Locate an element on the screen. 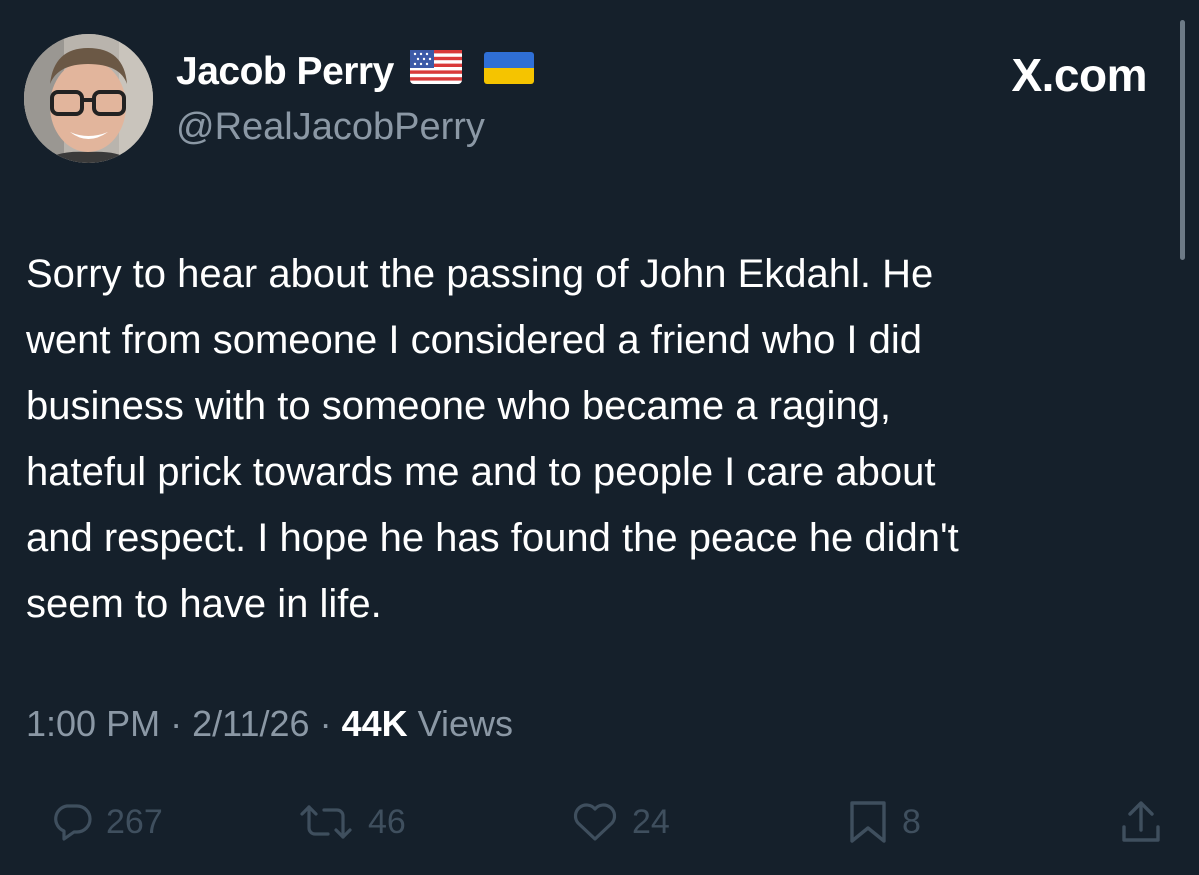  bookmark-count: 8 is located at coordinates (911, 821).